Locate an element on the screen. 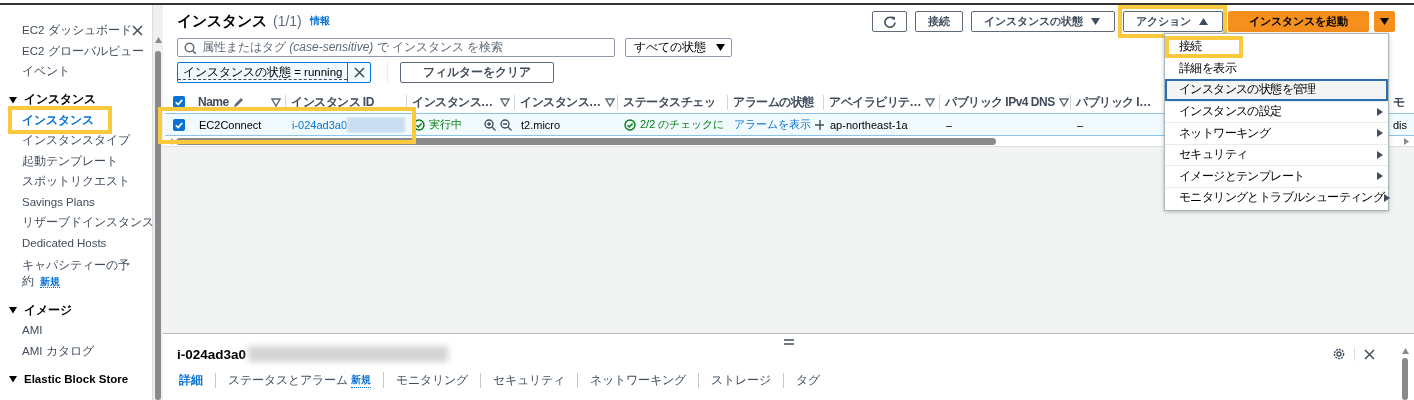  sidebar-link: Savings Plans is located at coordinates (58, 201).